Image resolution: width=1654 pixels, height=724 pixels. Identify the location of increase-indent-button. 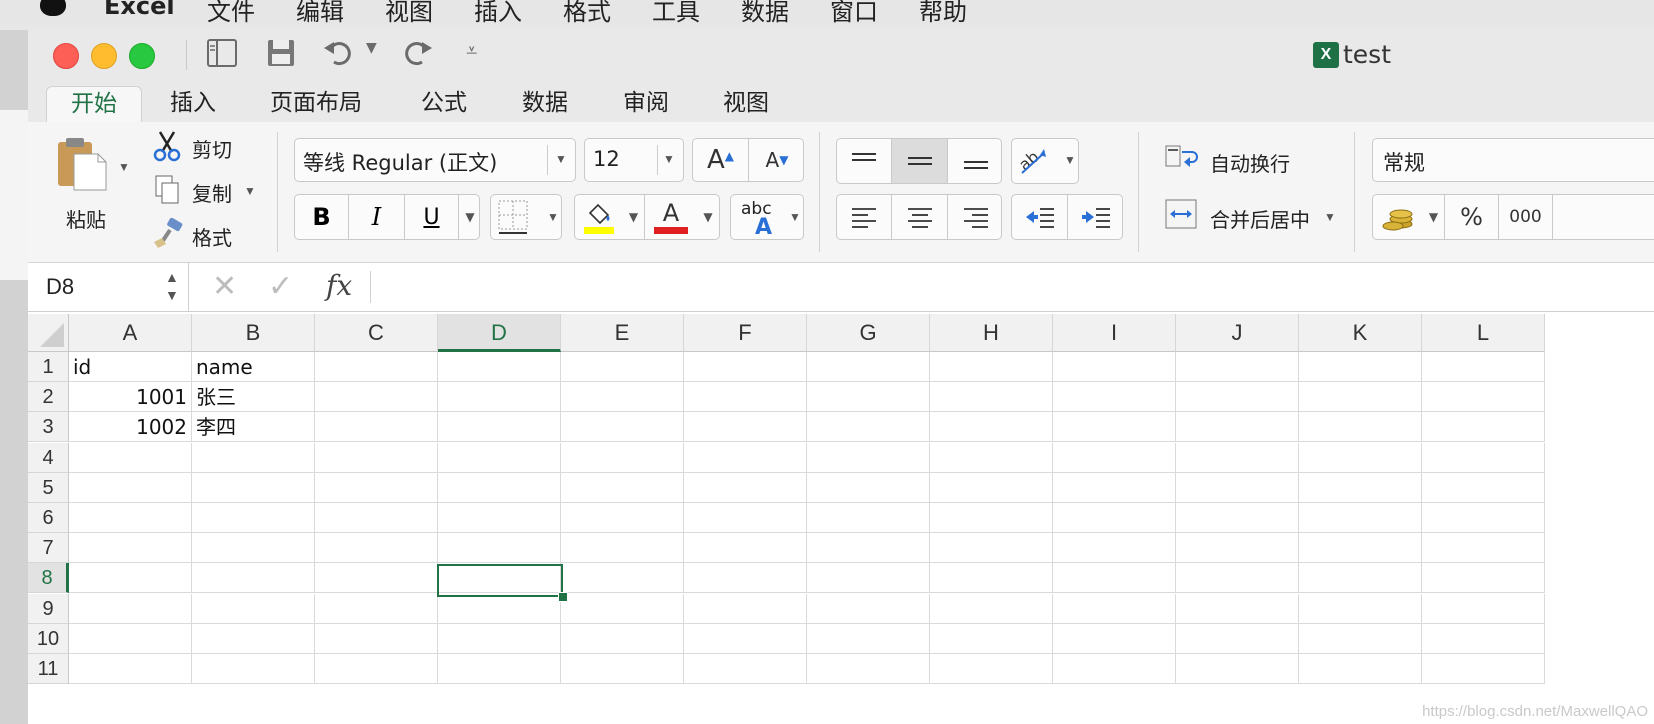
(1096, 217).